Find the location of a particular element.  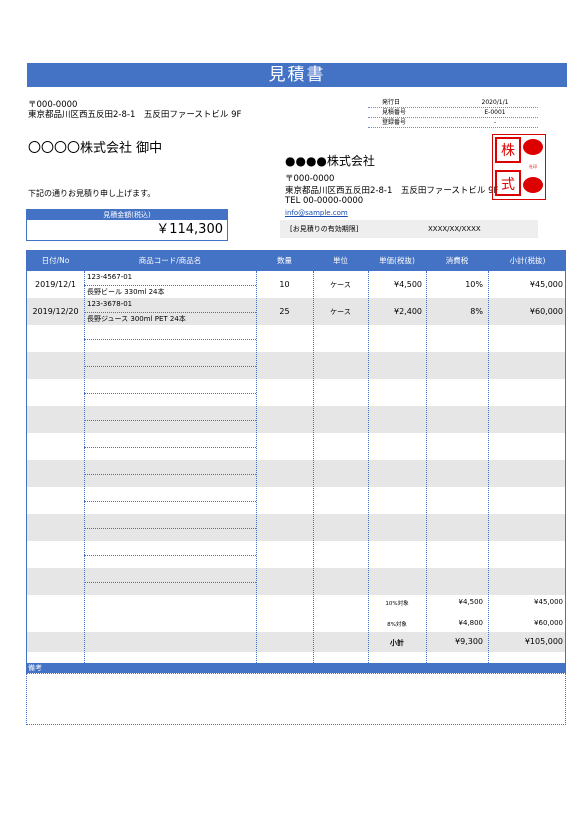

col-subtotal: 小計(税抜) is located at coordinates (527, 260).